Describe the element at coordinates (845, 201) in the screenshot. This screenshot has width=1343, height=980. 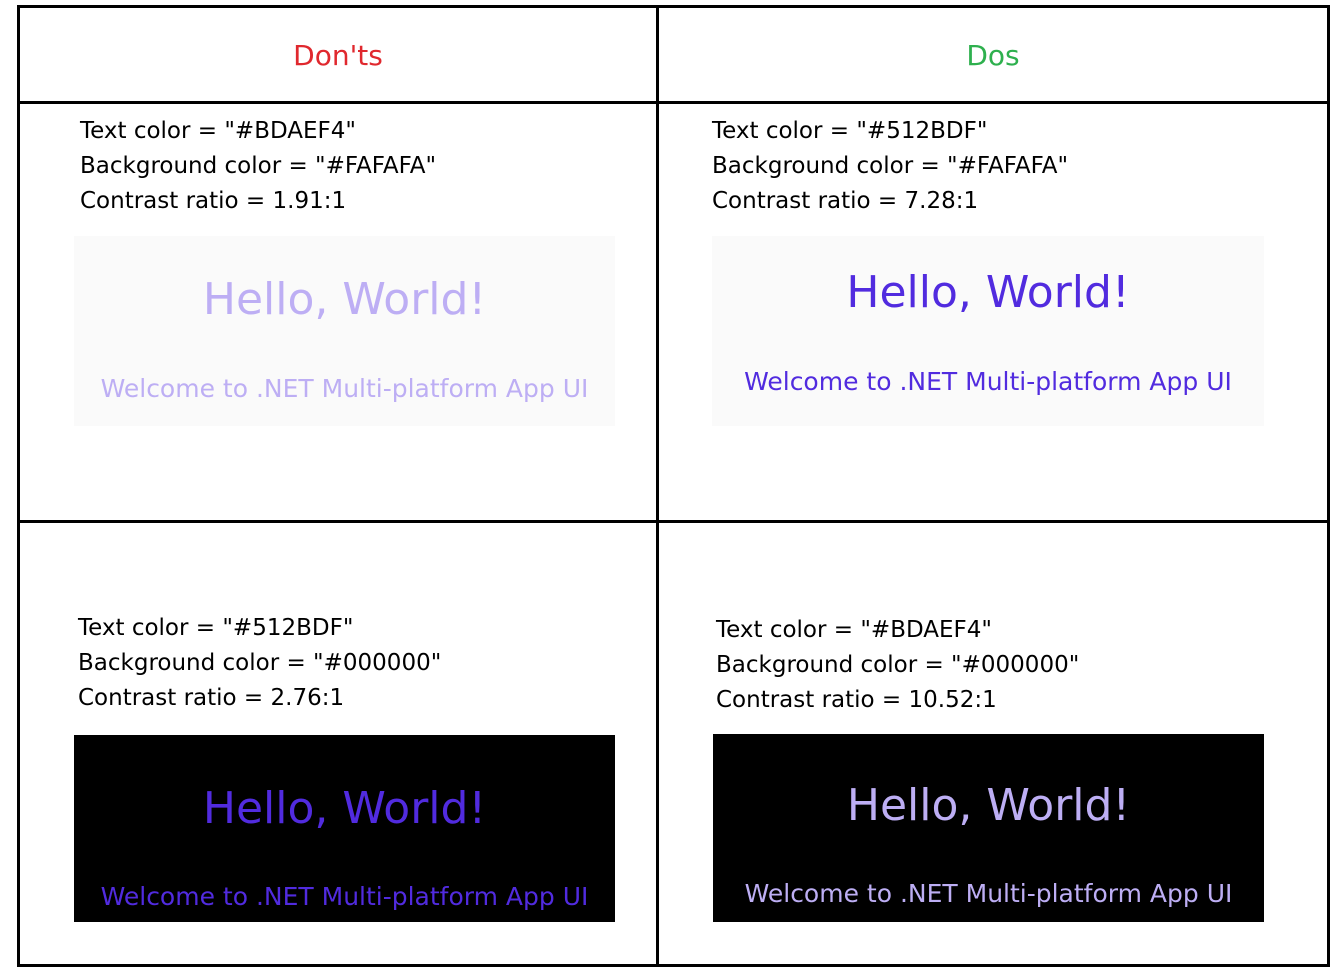
I see `contrast-ratio-line: Contrast ratio = 7.28:1` at that location.